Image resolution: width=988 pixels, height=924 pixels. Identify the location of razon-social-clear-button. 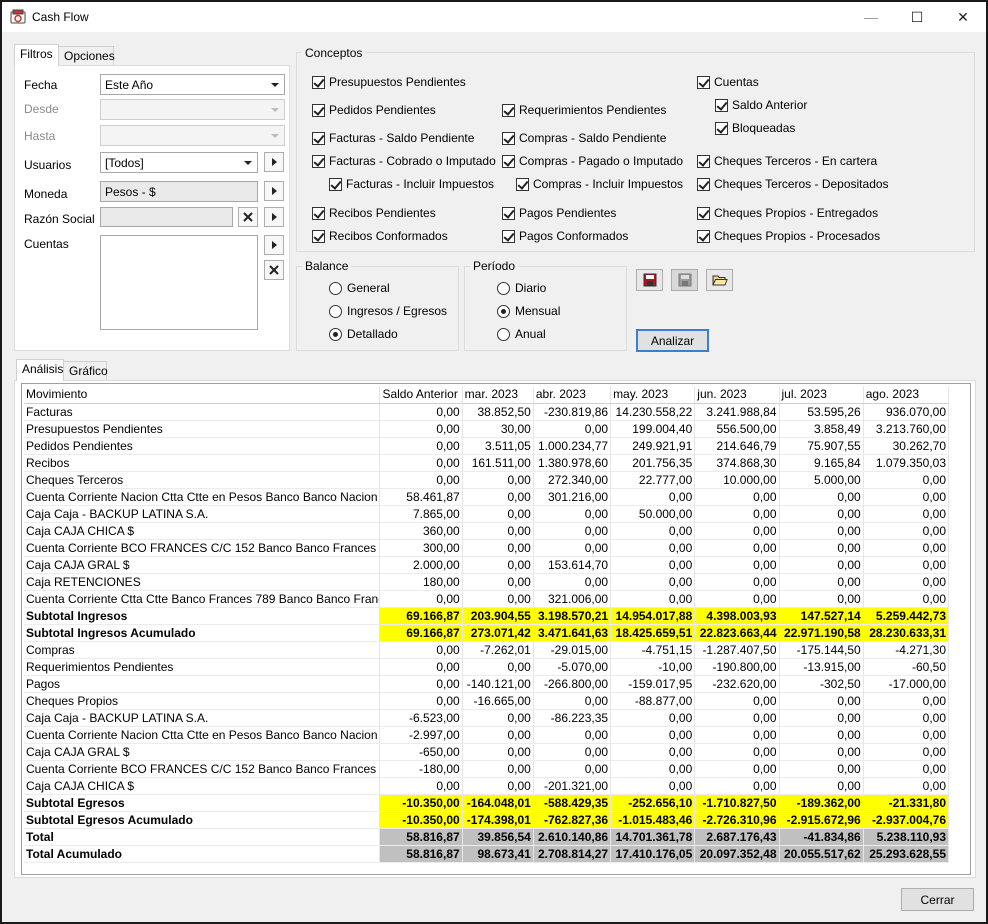
(248, 217).